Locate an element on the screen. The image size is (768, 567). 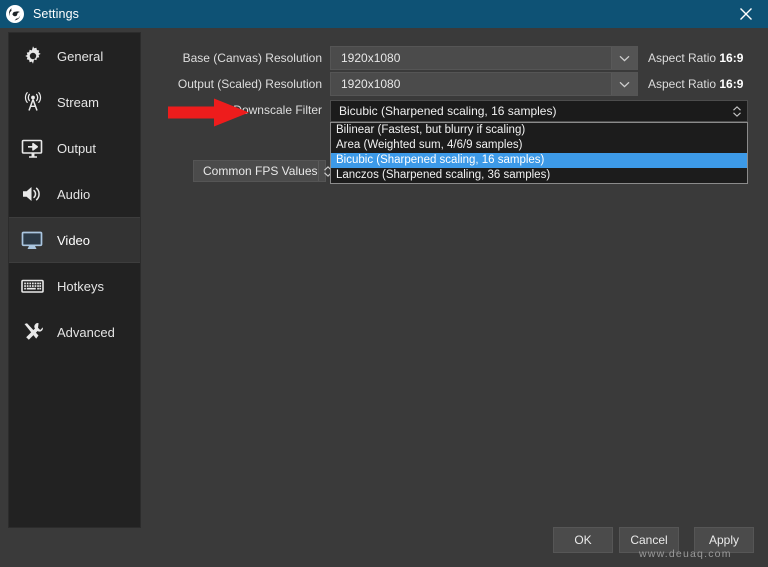
monitor-icon is located at coordinates (33, 240).